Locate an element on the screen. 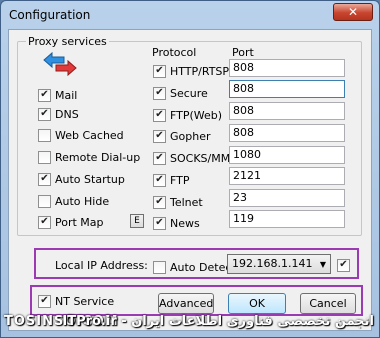 Image resolution: width=380 pixels, height=338 pixels. protocol-ftp-web-checkbox: FTP(Web) is located at coordinates (187, 115).